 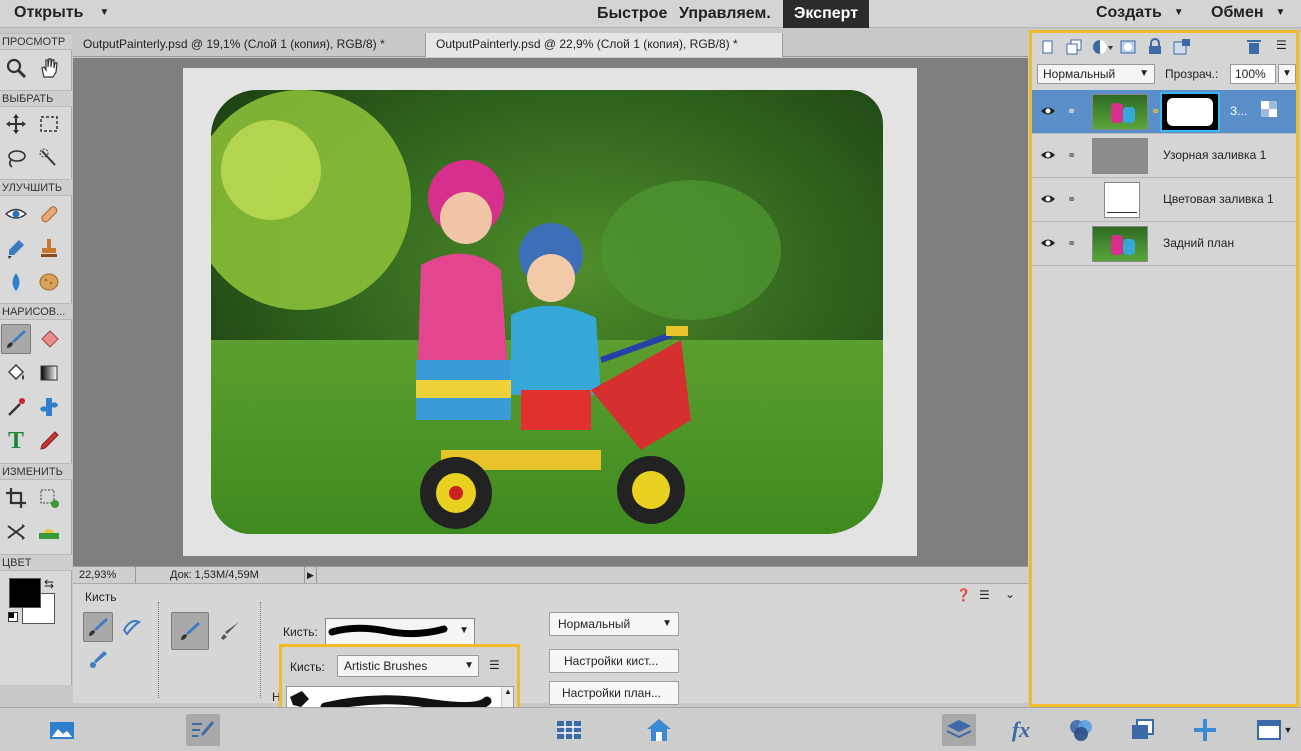 I want to click on recompose-tool, so click(x=49, y=498).